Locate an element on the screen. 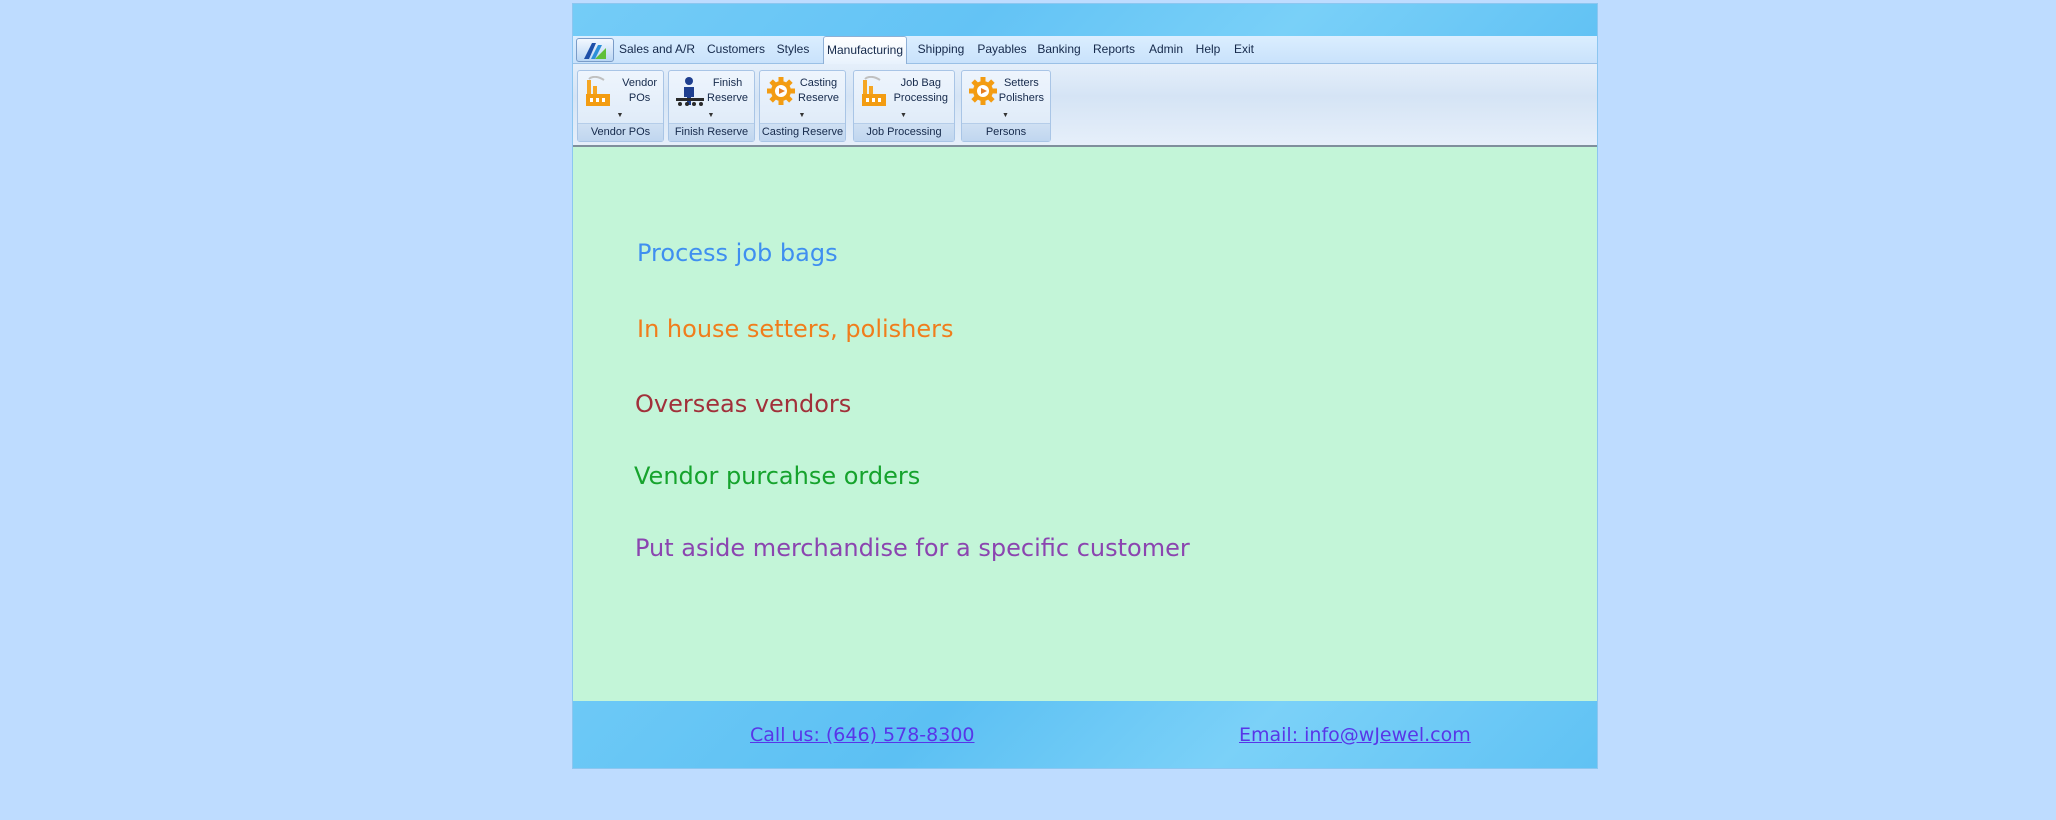  tab-styles: Styles is located at coordinates (793, 49).